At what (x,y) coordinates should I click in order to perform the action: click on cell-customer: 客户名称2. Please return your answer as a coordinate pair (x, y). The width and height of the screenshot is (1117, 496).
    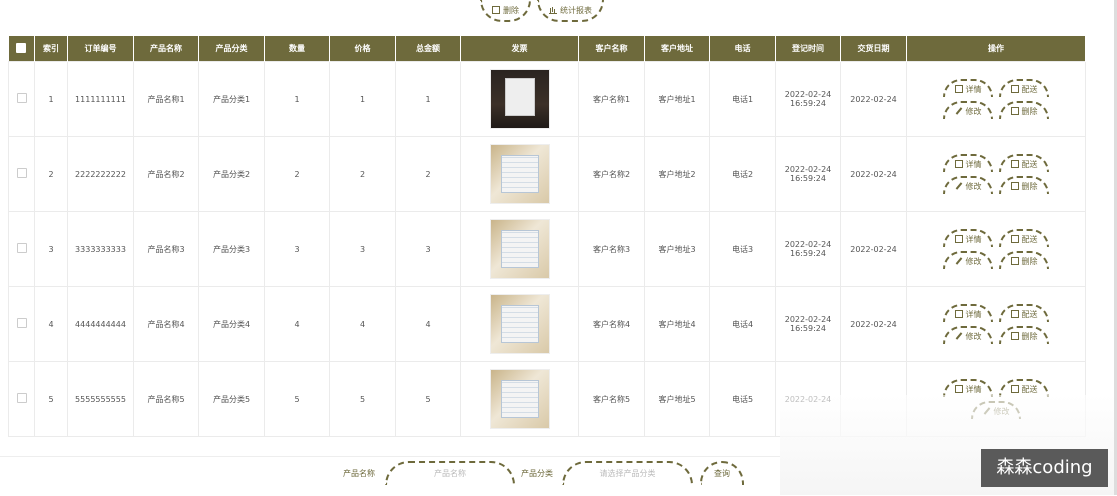
    Looking at the image, I should click on (611, 174).